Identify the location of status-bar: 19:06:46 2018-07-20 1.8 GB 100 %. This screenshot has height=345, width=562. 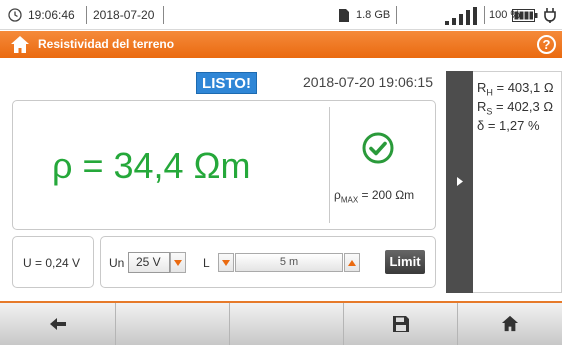
(281, 15).